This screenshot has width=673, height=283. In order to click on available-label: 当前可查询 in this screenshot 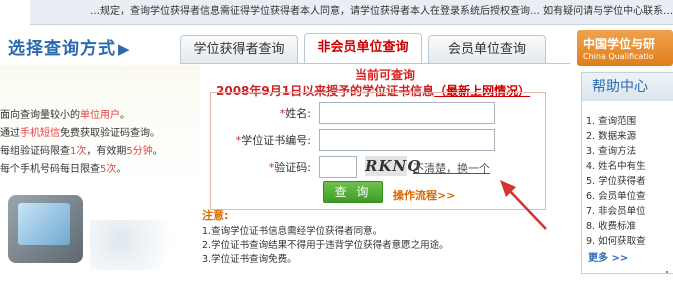, I will do `click(384, 75)`.